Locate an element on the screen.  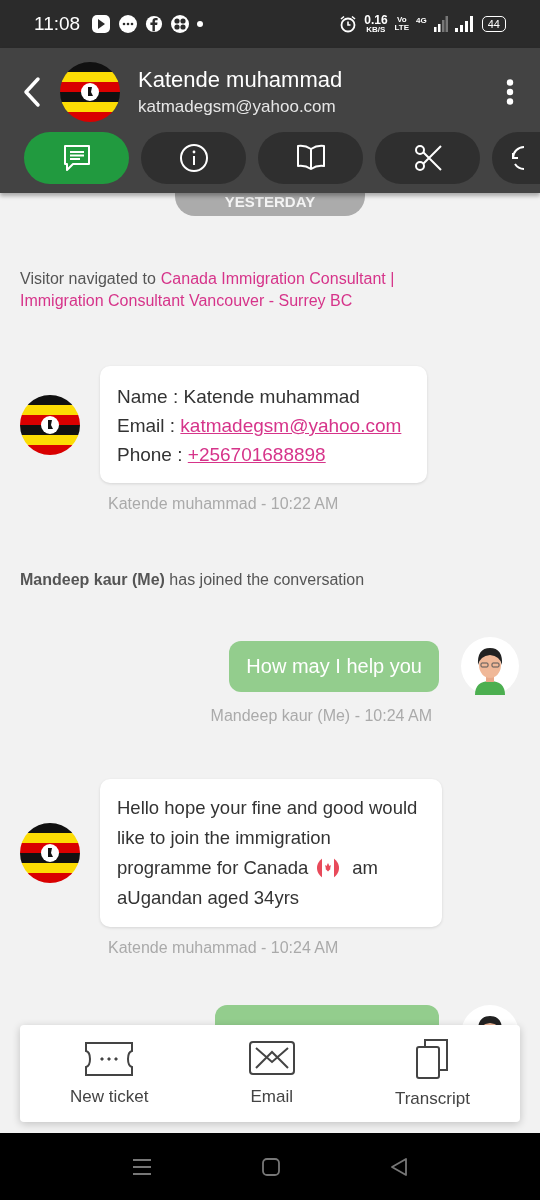
home-icon is located at coordinates (271, 1166).